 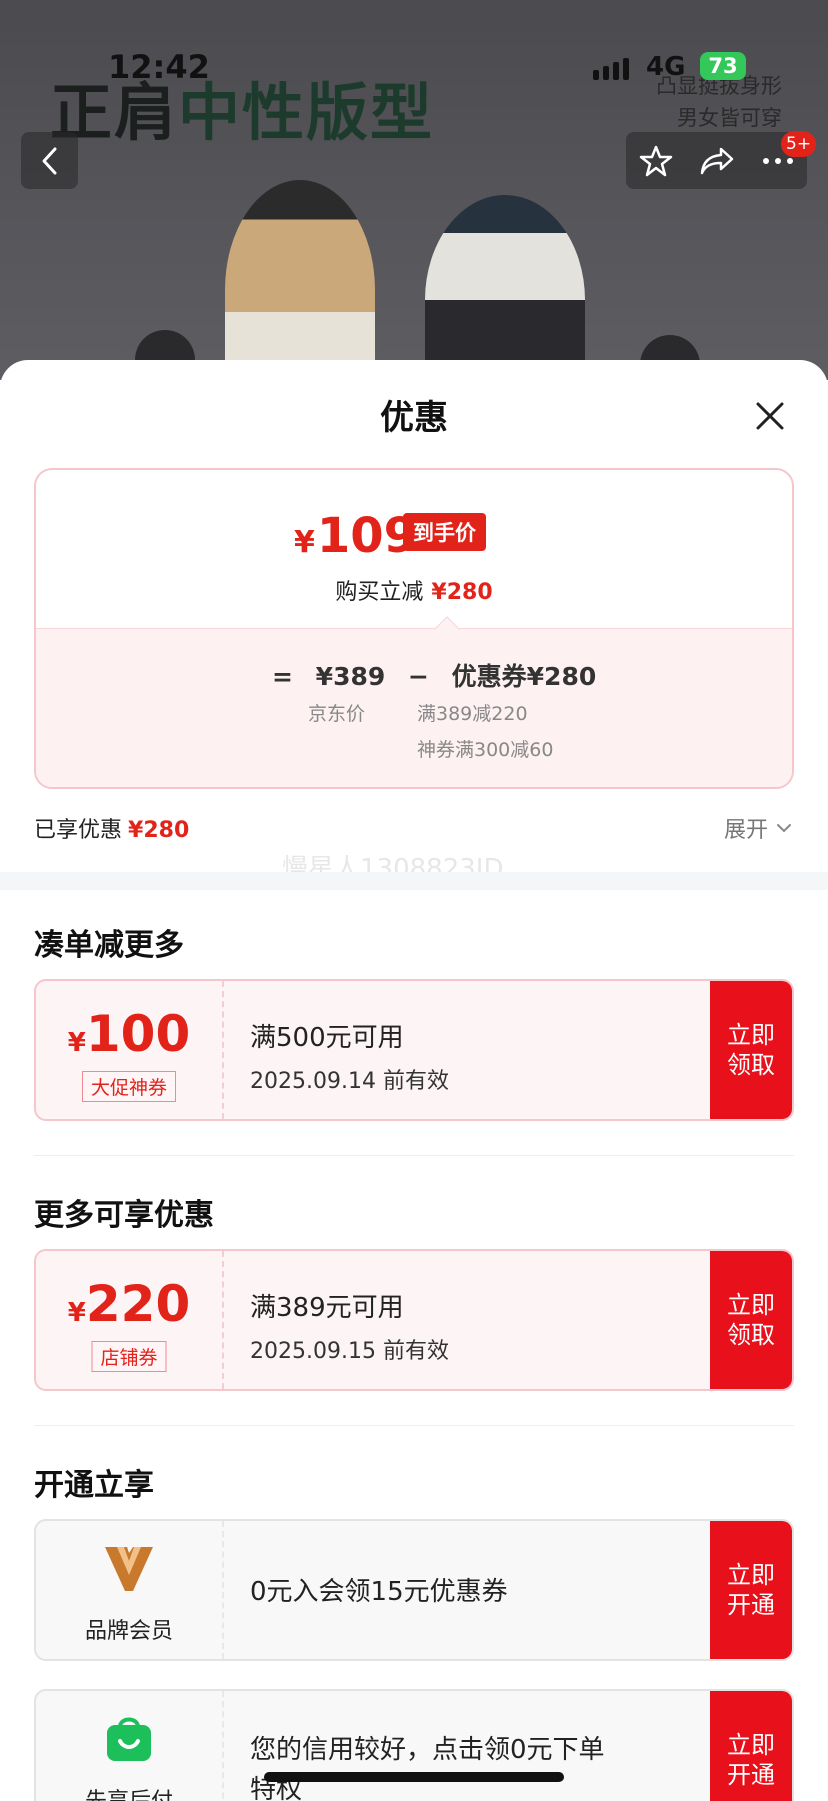 What do you see at coordinates (94, 1485) in the screenshot?
I see `section-title-open: 开通立享` at bounding box center [94, 1485].